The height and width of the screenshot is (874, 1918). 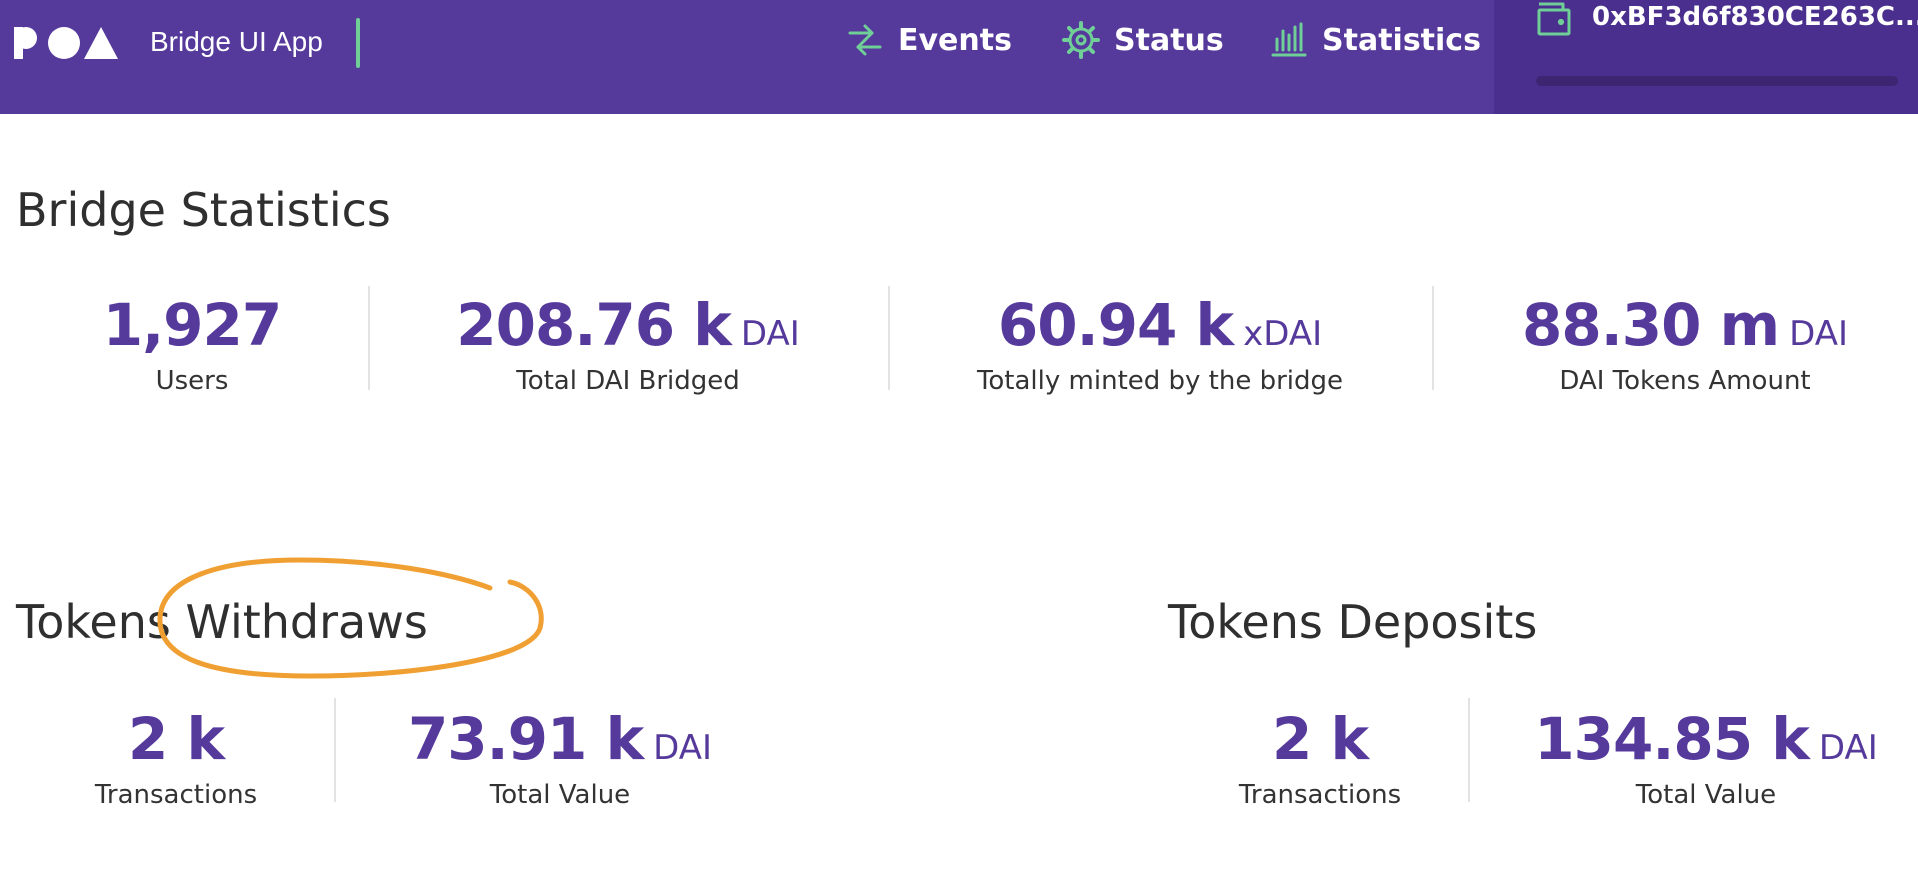 I want to click on app-title: Bridge UI App, so click(x=236, y=41).